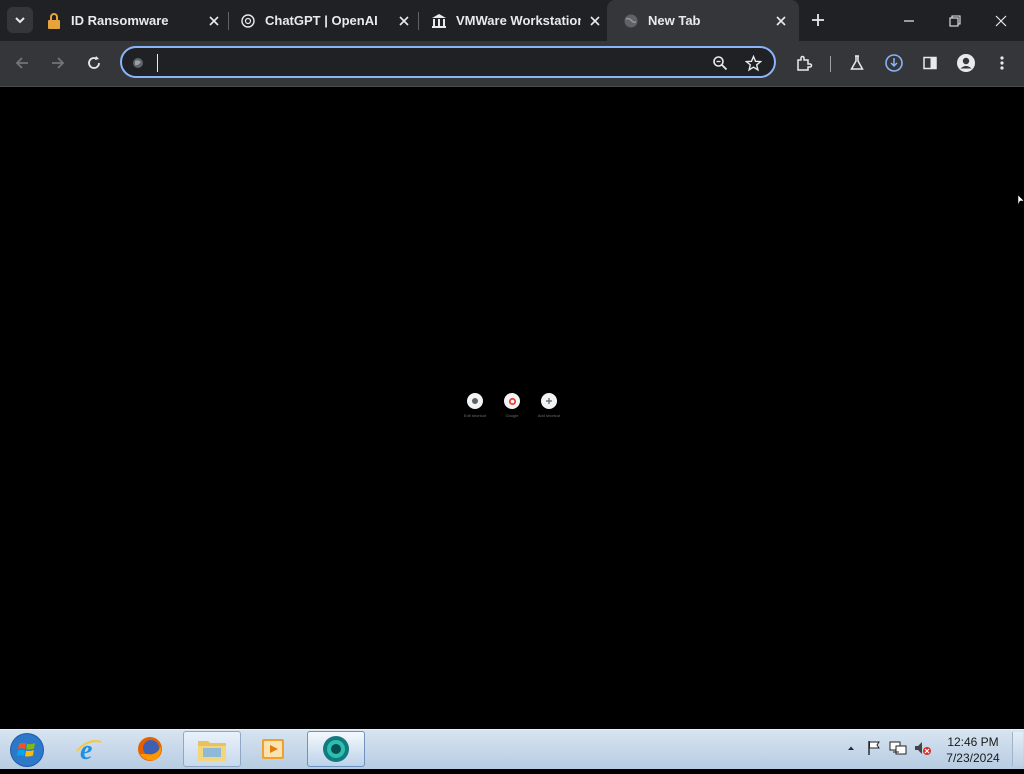  Describe the element at coordinates (321, 20) in the screenshot. I see `tab-title: ChatGPT | OpenAI` at that location.